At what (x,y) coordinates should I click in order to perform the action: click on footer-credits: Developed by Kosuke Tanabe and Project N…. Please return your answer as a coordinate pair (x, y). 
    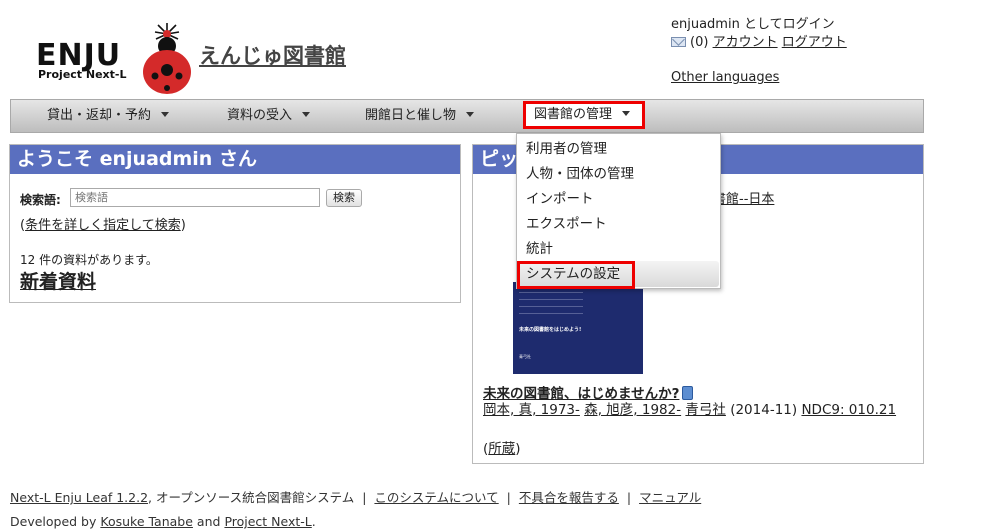
    Looking at the image, I should click on (163, 521).